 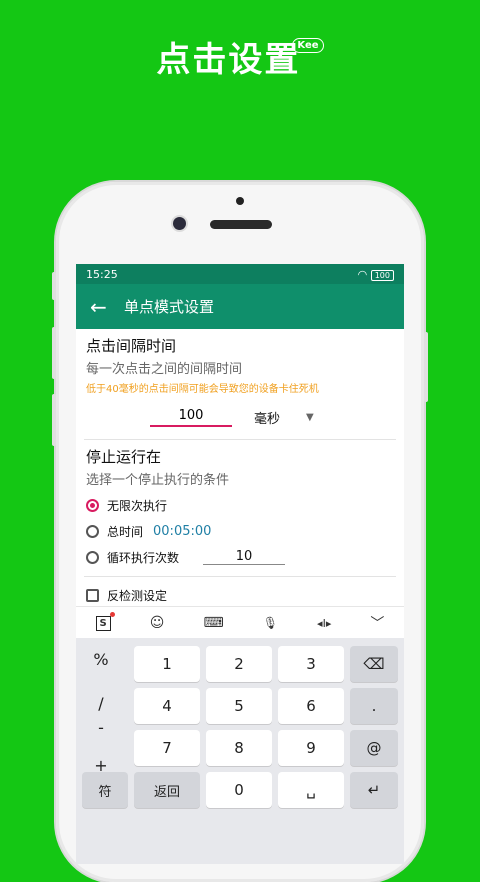 What do you see at coordinates (239, 706) in the screenshot?
I see `key-5: 5` at bounding box center [239, 706].